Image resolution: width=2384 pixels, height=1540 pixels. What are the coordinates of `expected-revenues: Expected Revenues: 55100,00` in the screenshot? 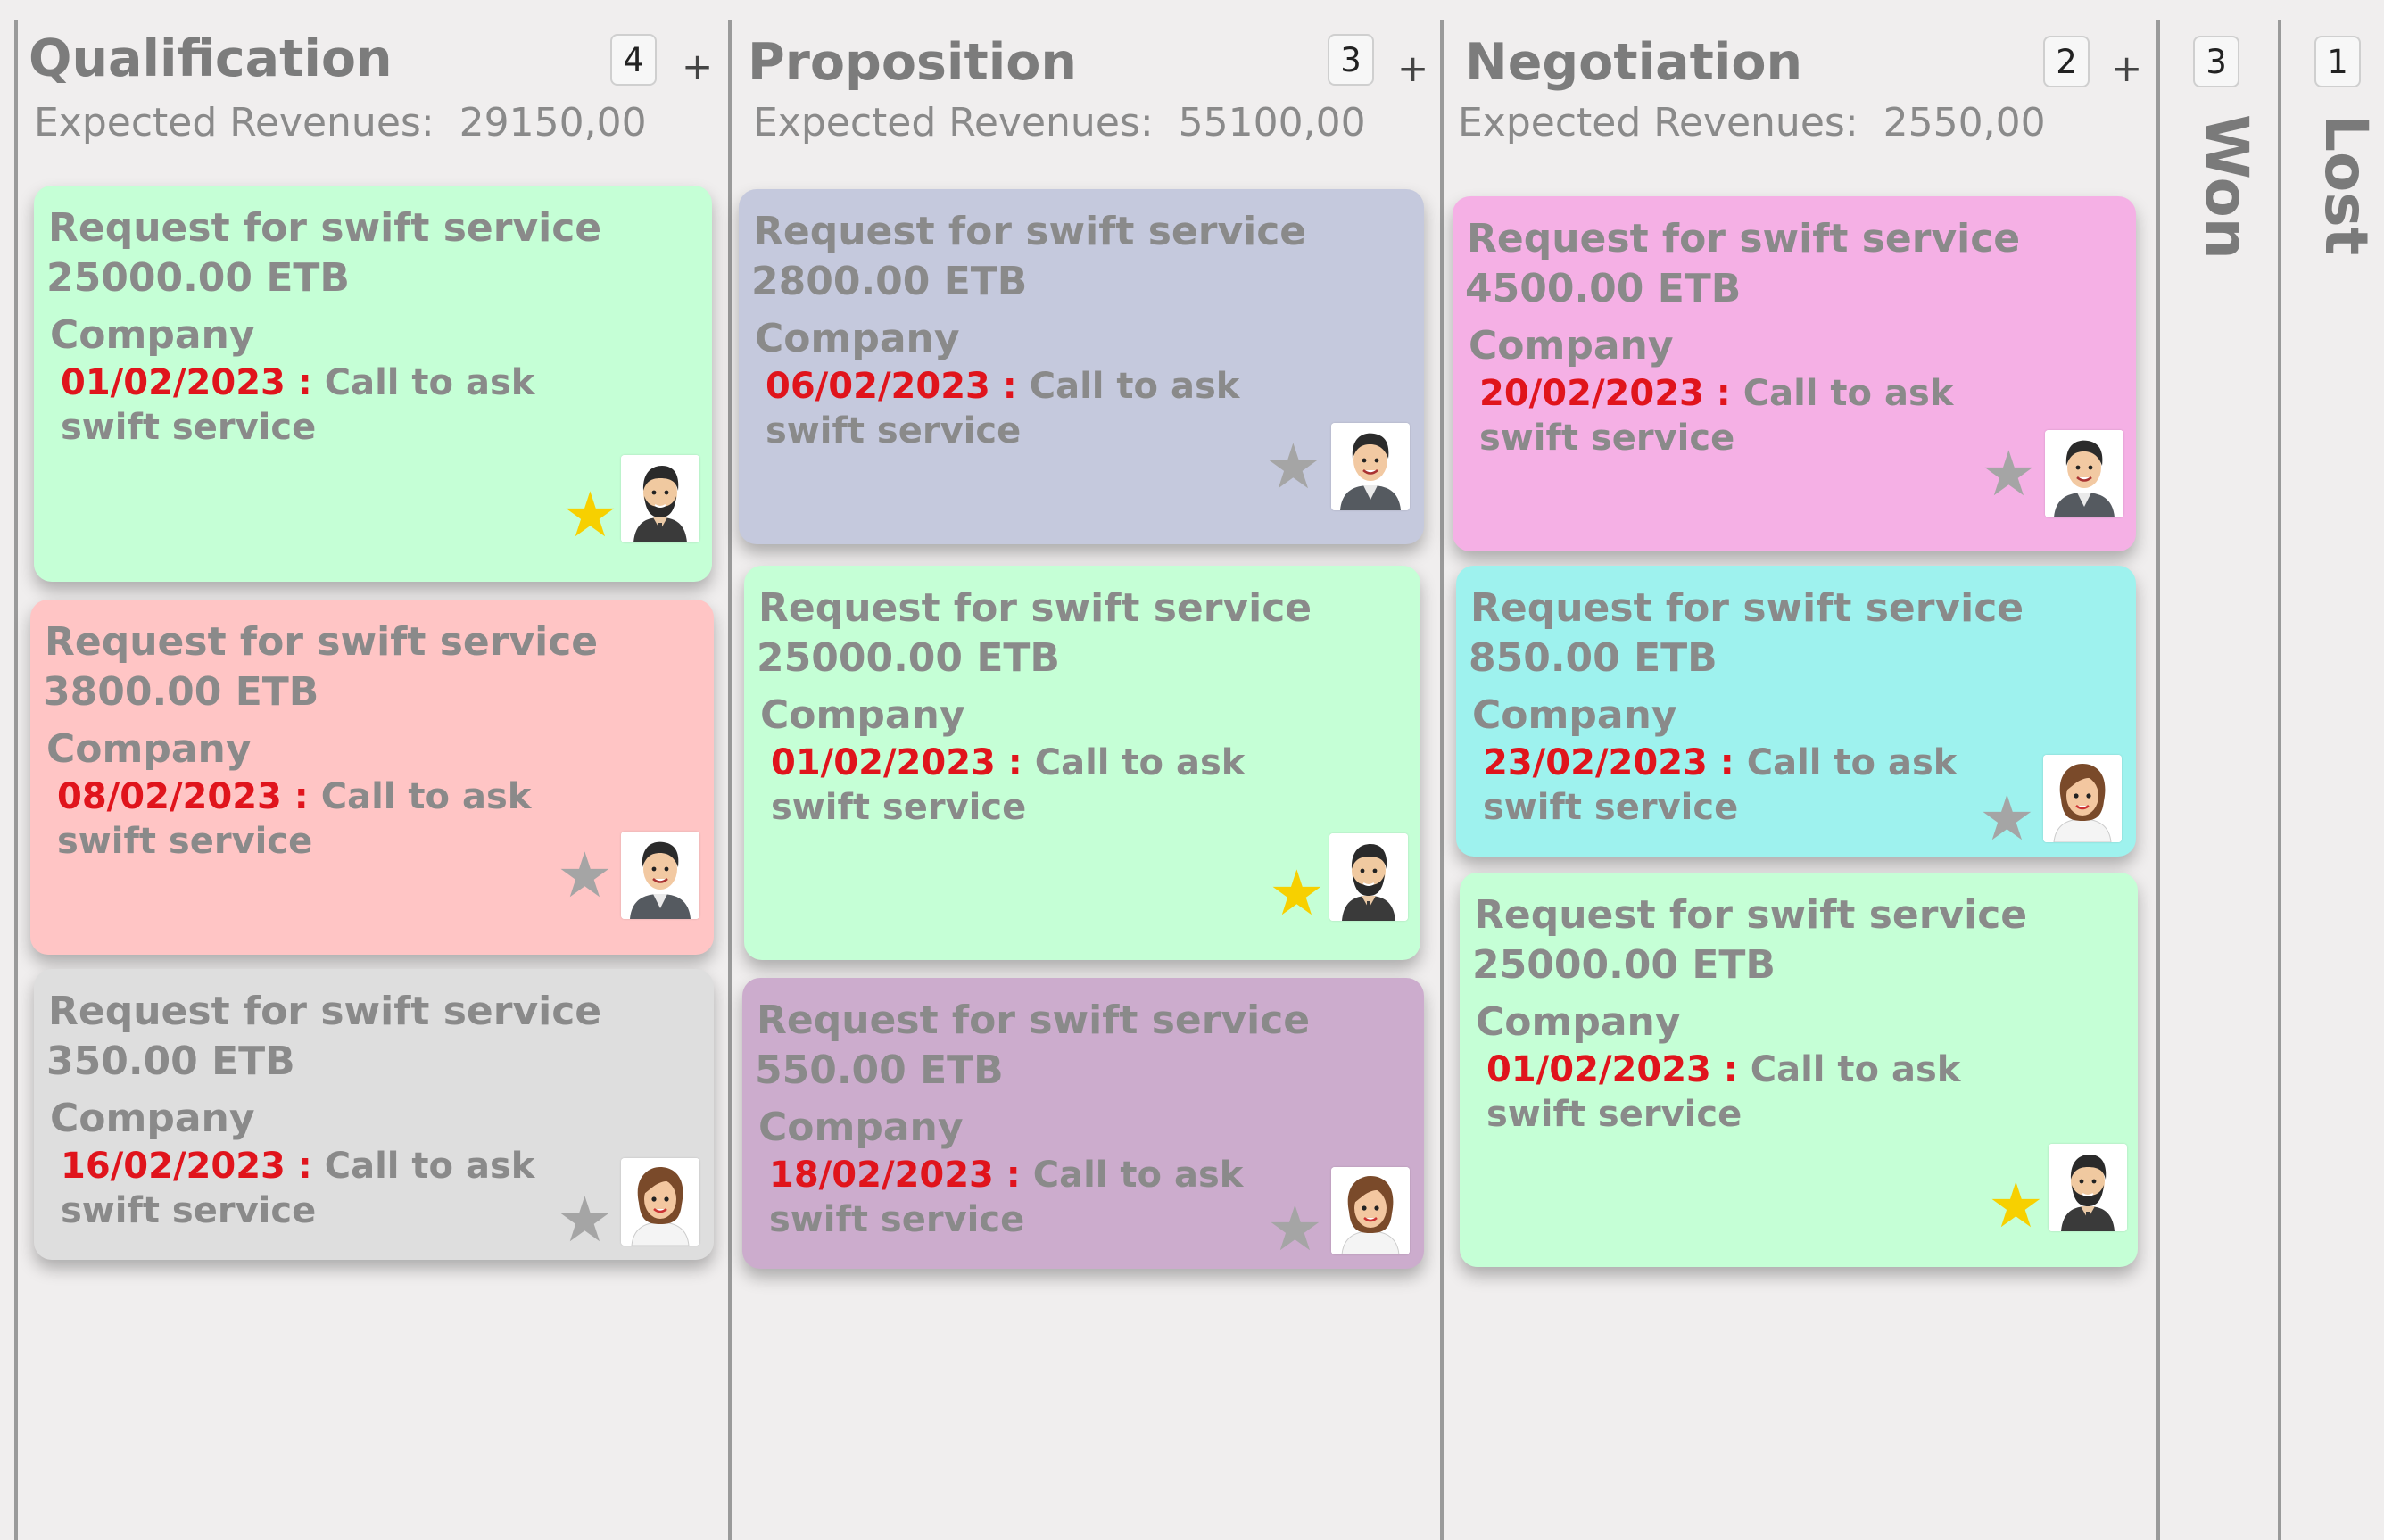 It's located at (1060, 123).